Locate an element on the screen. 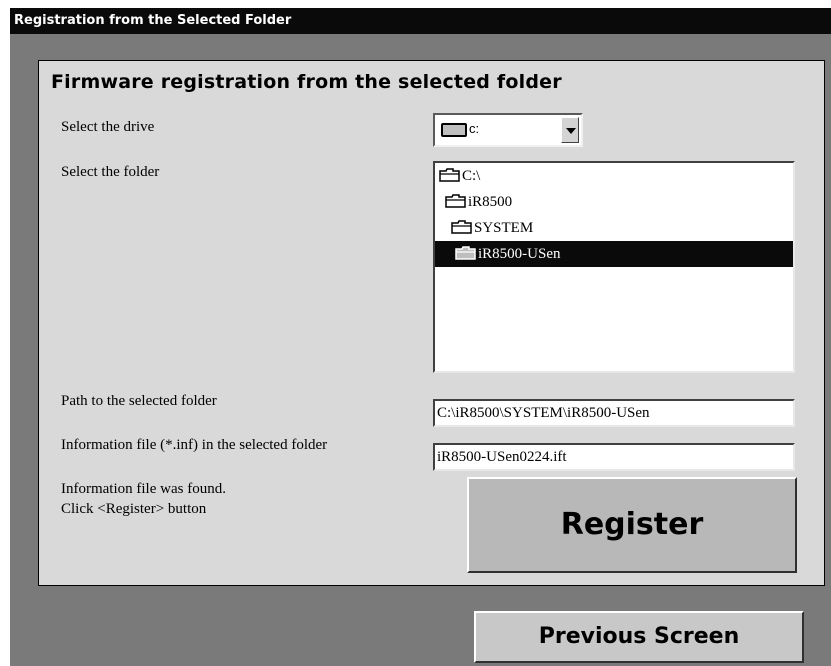 This screenshot has width=831, height=666. folder-item-c-root: C:\ is located at coordinates (499, 176).